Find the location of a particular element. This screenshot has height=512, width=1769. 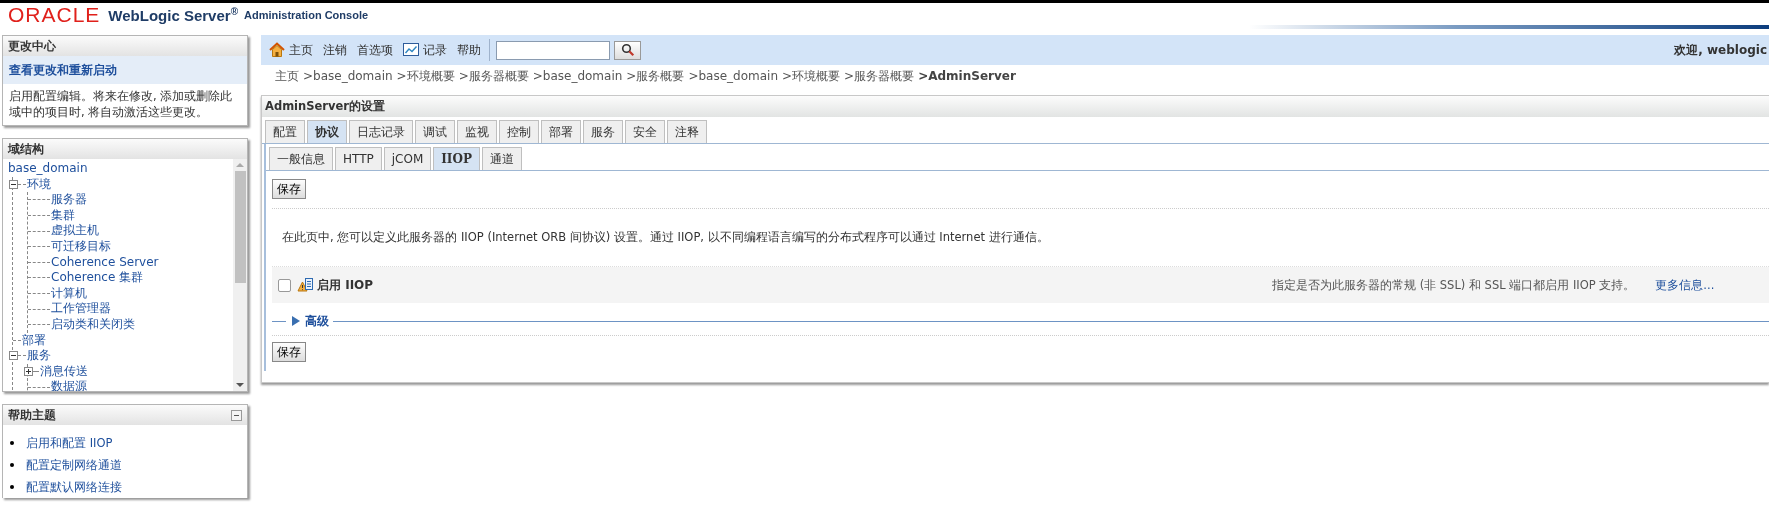

toolbar-link: 记录 is located at coordinates (425, 50).